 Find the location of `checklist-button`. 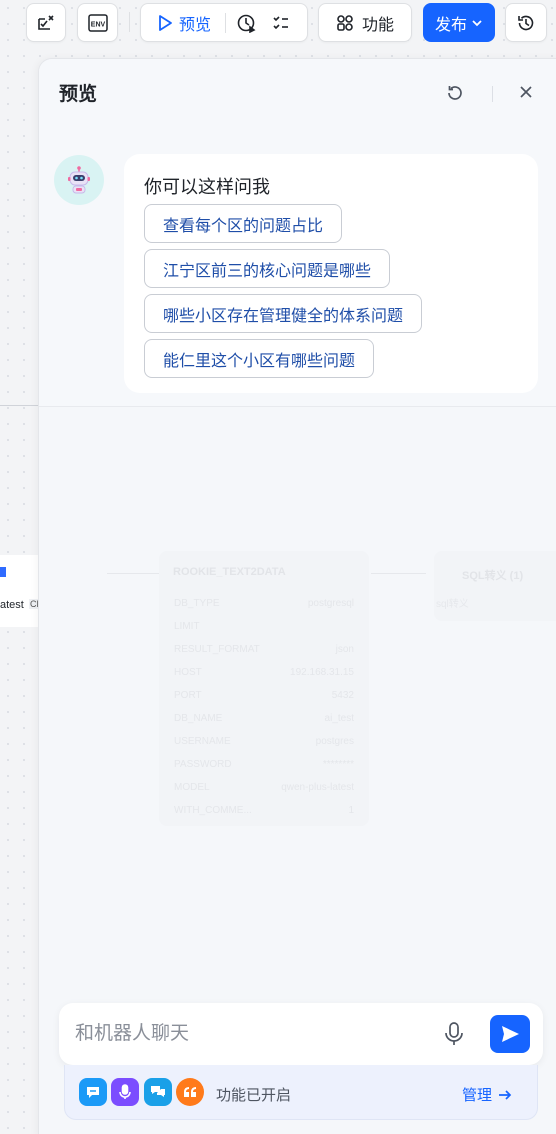

checklist-button is located at coordinates (46, 22).